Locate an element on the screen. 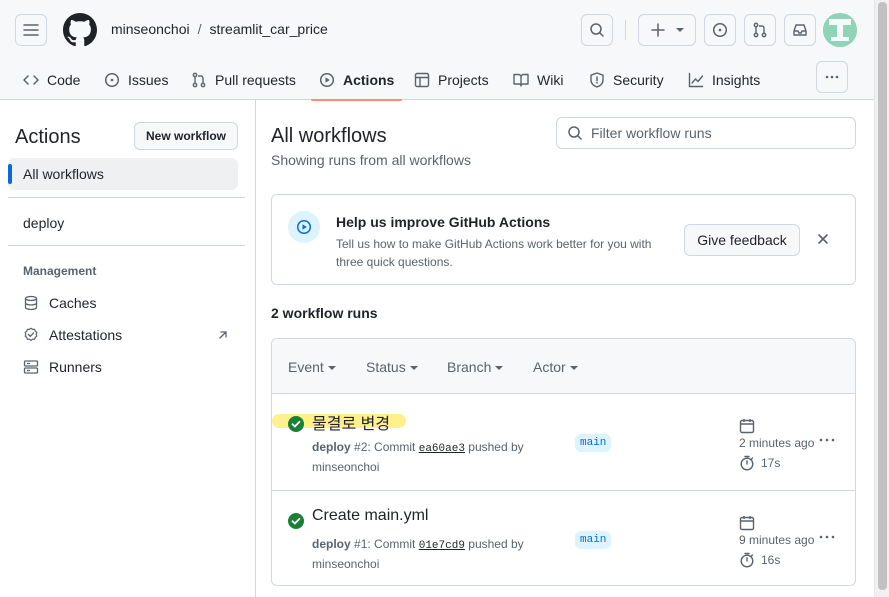 The width and height of the screenshot is (889, 597). feedback-icon-wrap is located at coordinates (304, 227).